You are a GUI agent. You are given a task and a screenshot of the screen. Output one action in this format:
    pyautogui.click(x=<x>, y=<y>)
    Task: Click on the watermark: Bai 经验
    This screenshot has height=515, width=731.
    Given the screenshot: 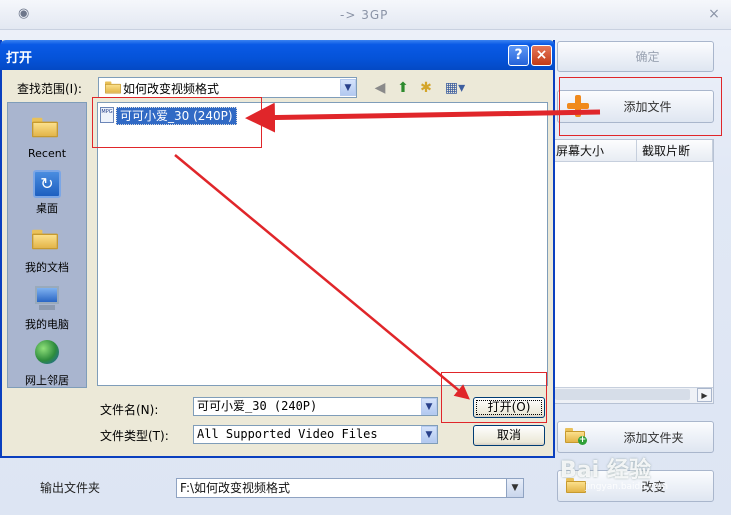 What is the action you would take?
    pyautogui.click(x=605, y=468)
    